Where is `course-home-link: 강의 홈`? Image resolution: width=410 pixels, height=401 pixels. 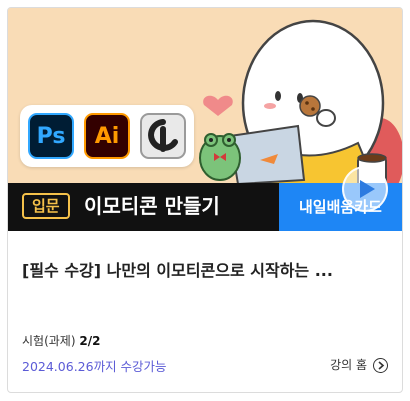 course-home-link: 강의 홈 is located at coordinates (359, 365).